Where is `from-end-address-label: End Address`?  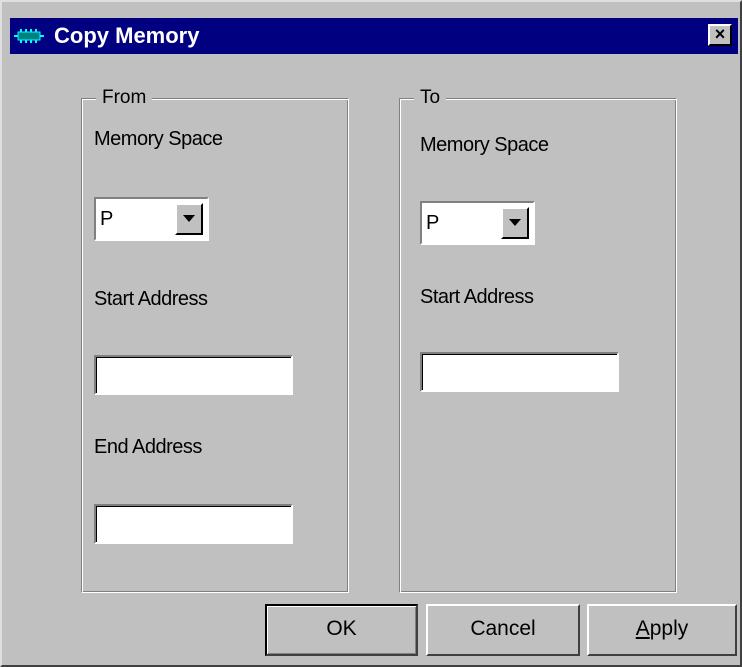 from-end-address-label: End Address is located at coordinates (148, 447).